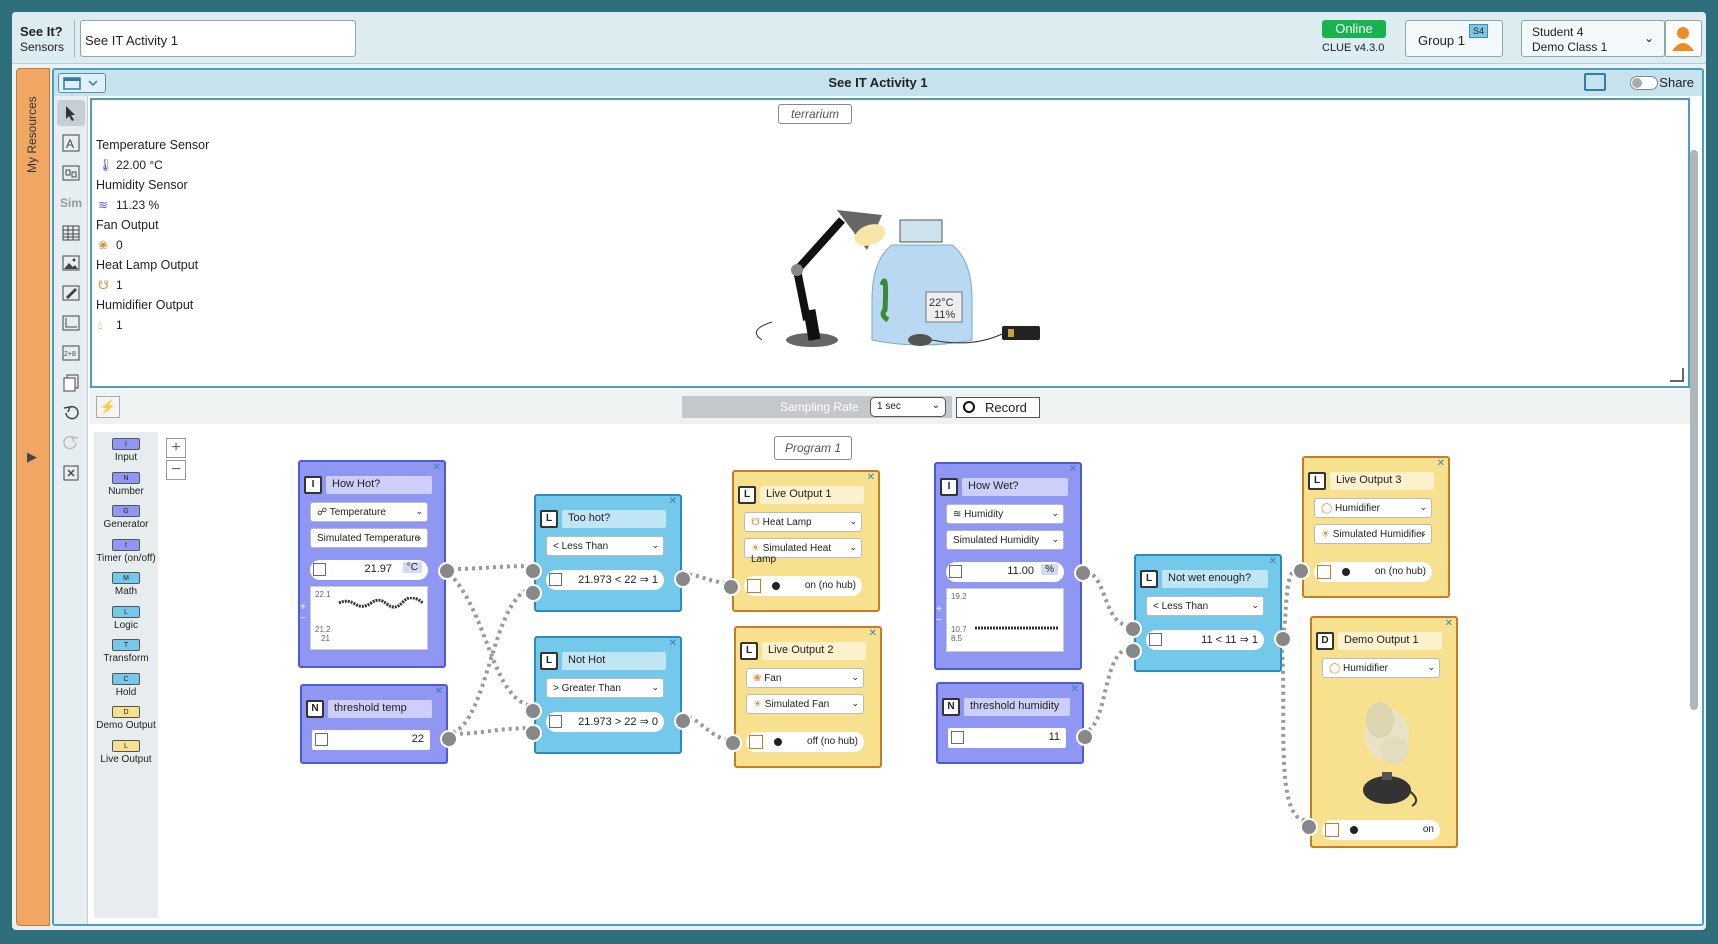 Image resolution: width=1718 pixels, height=944 pixels. What do you see at coordinates (805, 678) in the screenshot?
I see `output-device-select: ❀ Fan ⌄` at bounding box center [805, 678].